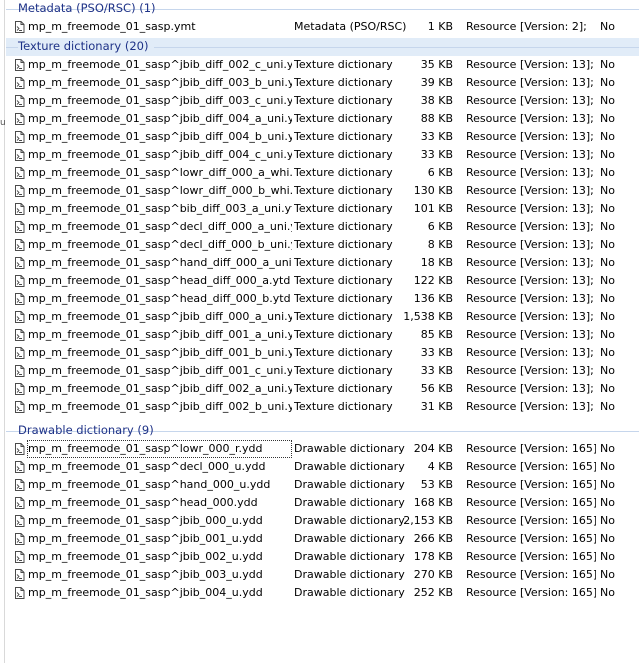  What do you see at coordinates (433, 448) in the screenshot?
I see `file-size: 204 KB` at bounding box center [433, 448].